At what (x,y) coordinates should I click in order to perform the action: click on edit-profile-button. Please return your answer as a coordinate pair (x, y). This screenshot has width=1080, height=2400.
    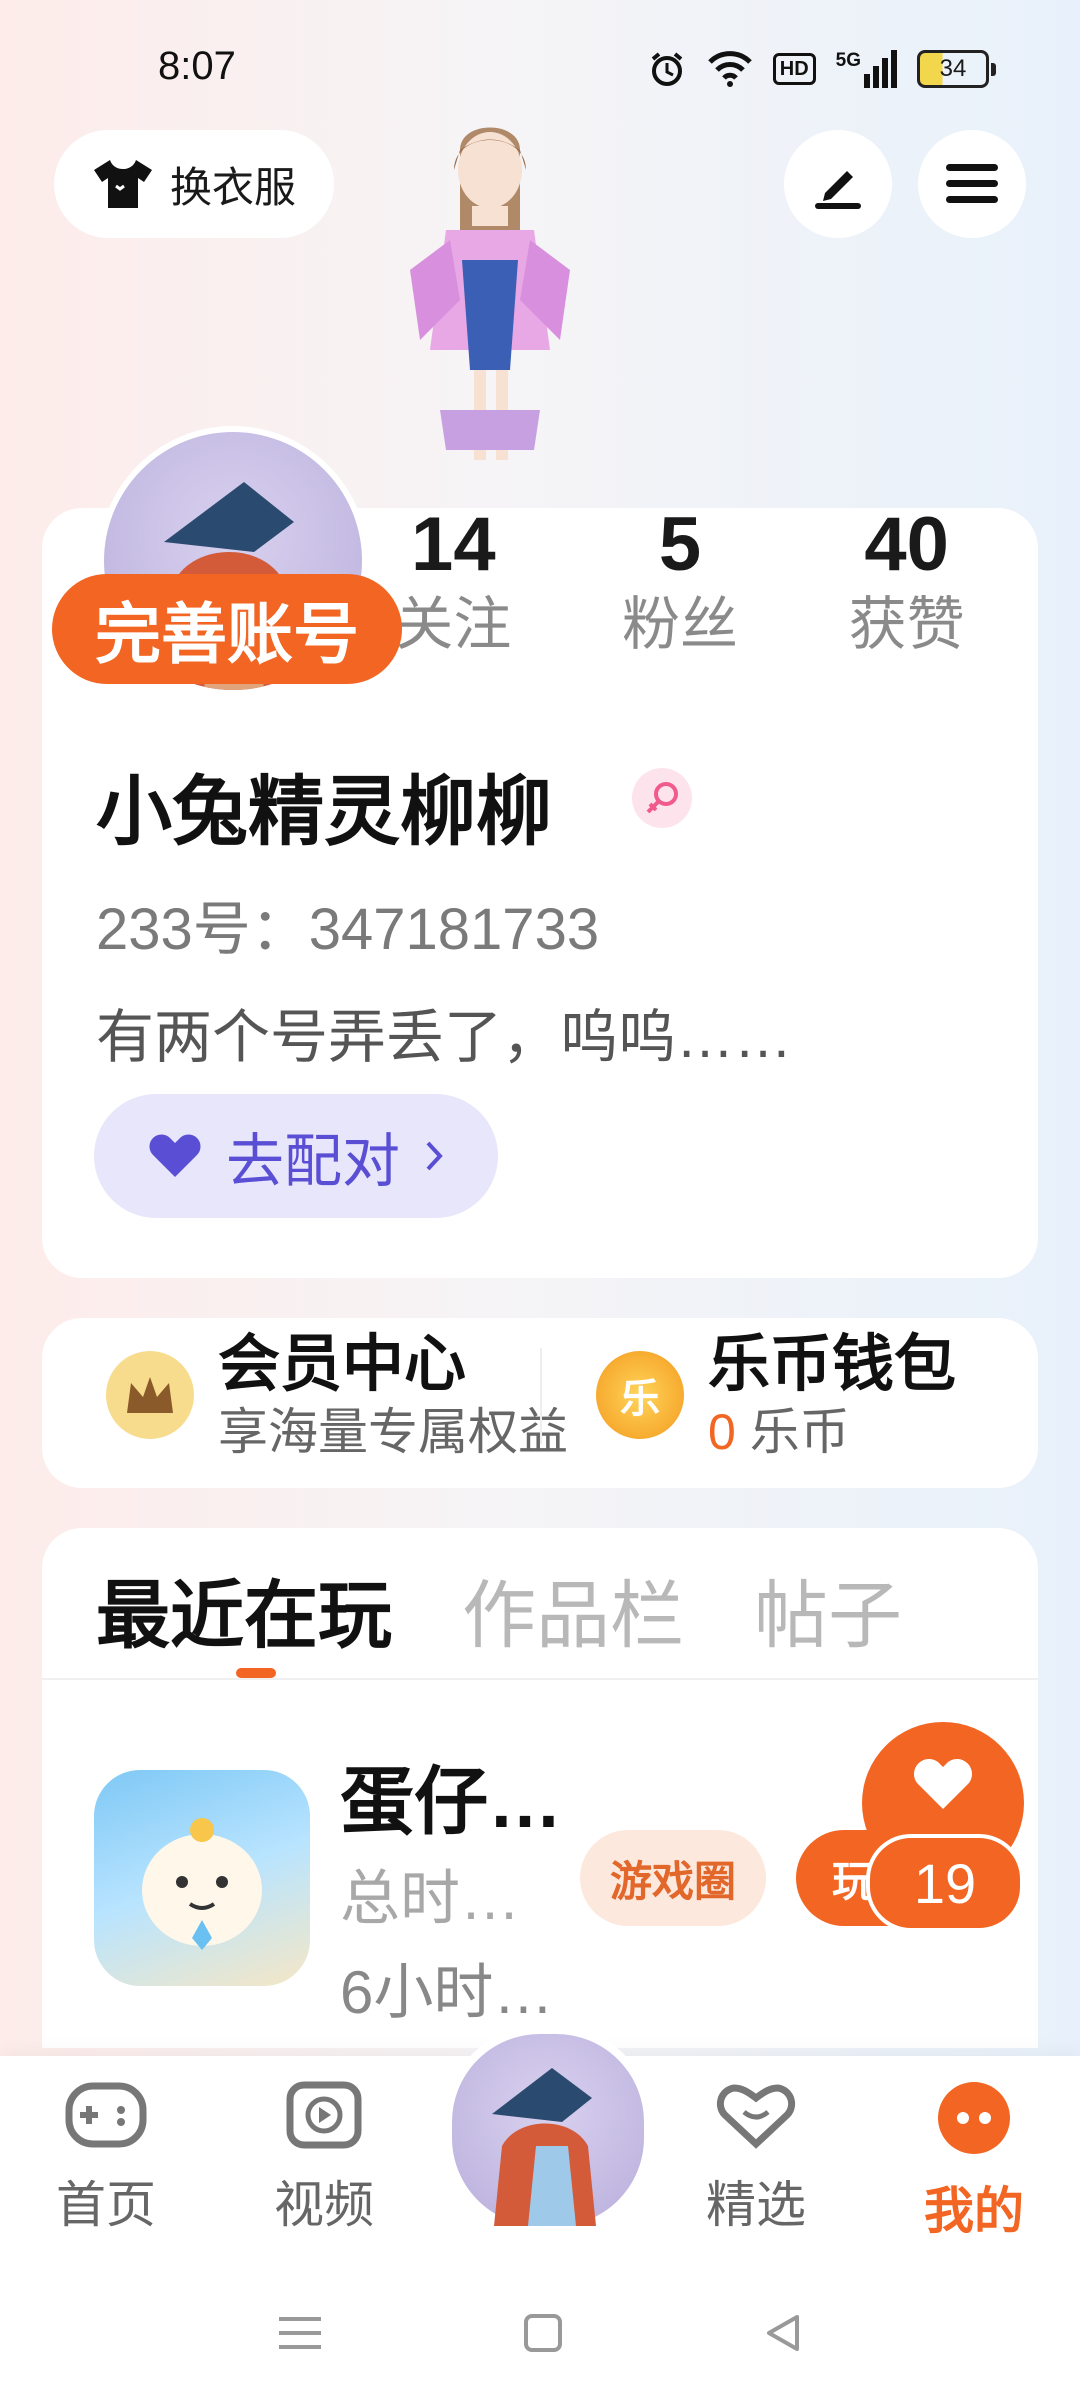
    Looking at the image, I should click on (838, 184).